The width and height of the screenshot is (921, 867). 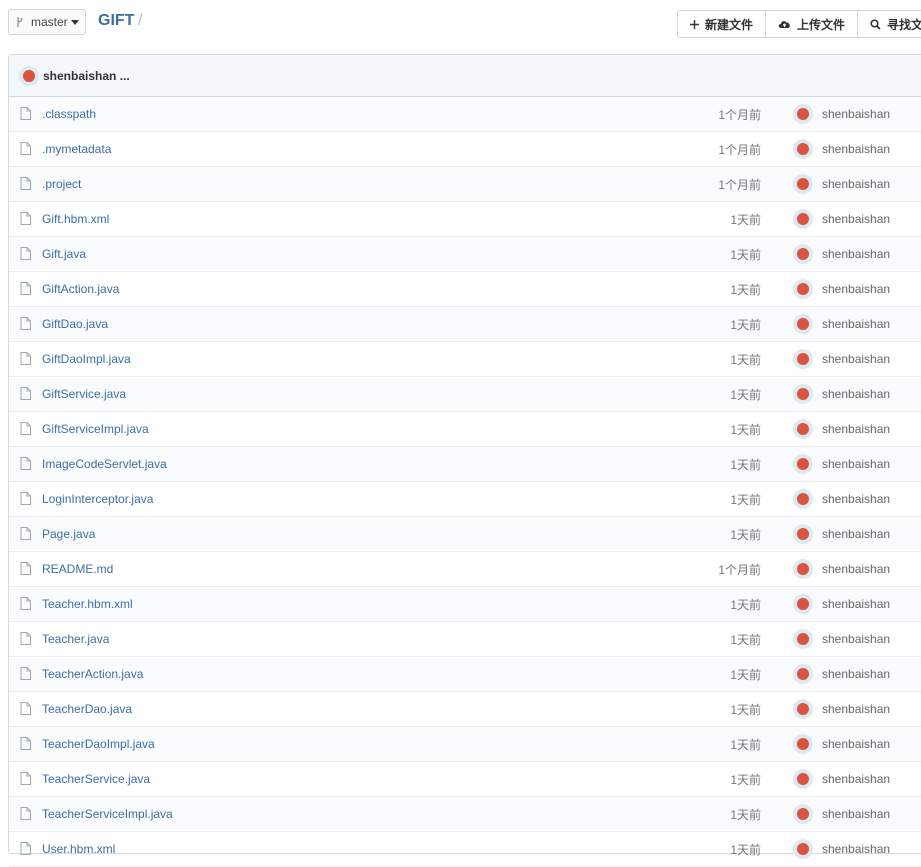 I want to click on file-name-link: TeacherServiceImpl.java, so click(x=107, y=814).